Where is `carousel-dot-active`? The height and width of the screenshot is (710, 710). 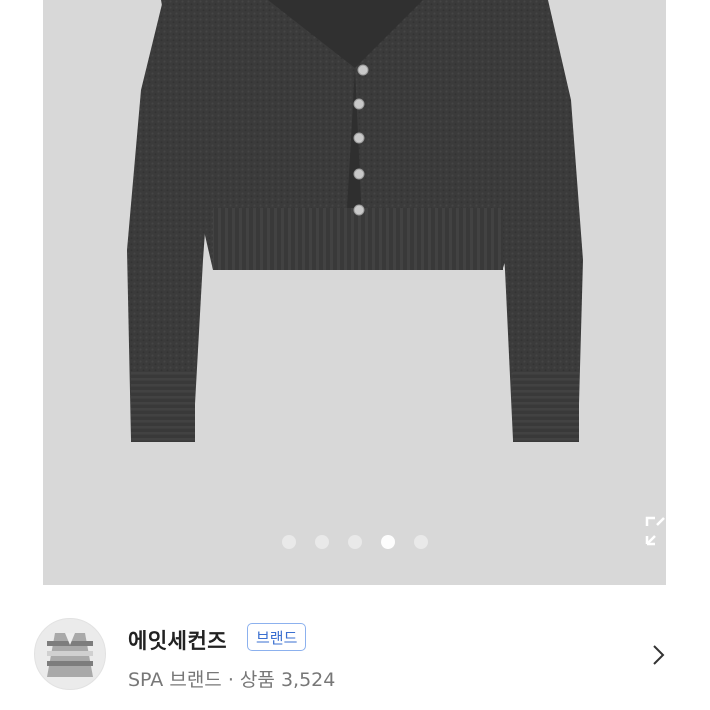
carousel-dot-active is located at coordinates (387, 542).